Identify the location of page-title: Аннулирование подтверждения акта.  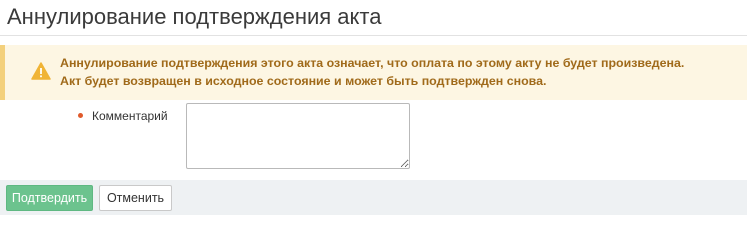
(194, 16).